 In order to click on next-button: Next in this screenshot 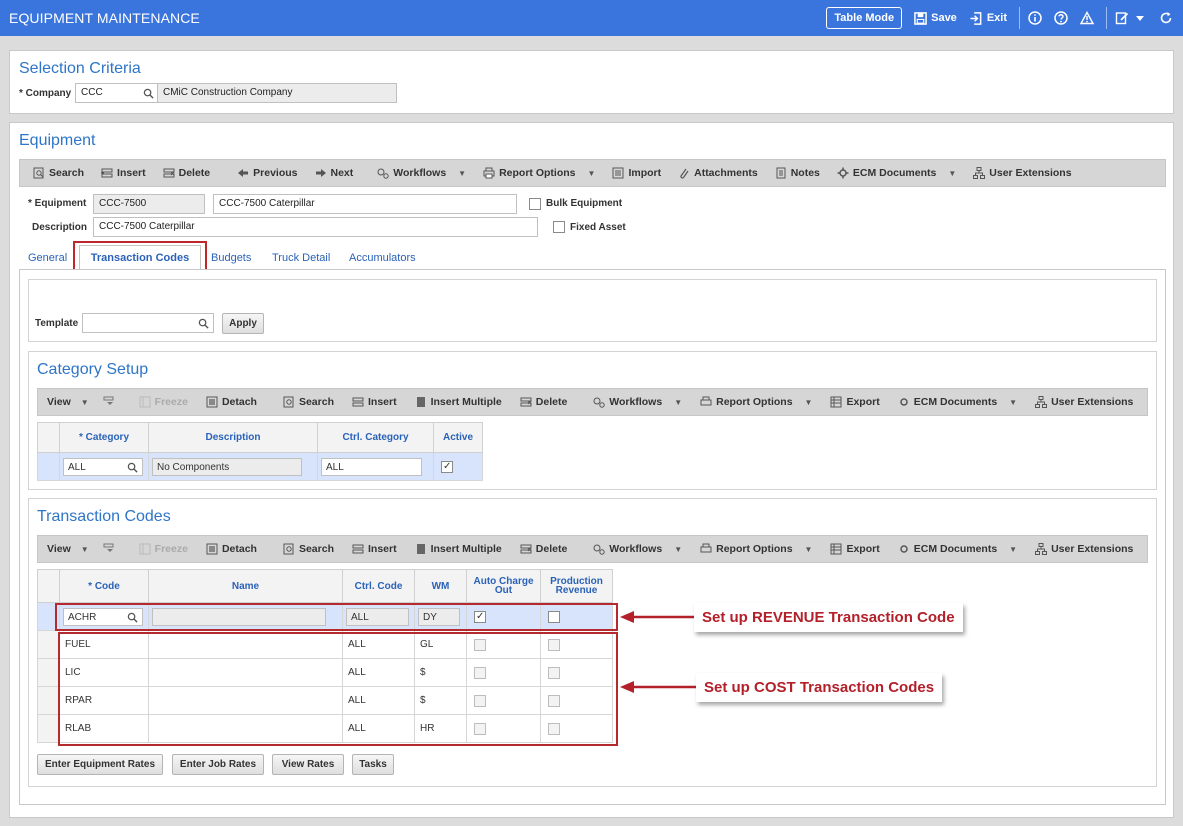, I will do `click(334, 173)`.